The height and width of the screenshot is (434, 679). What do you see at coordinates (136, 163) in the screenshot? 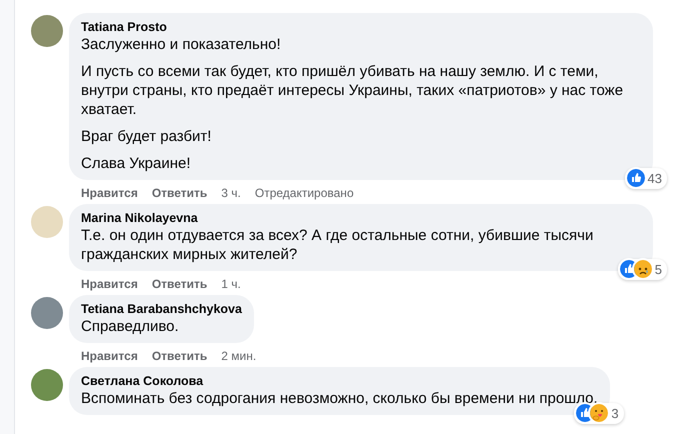
I see `comment-text: Слава Украине!` at bounding box center [136, 163].